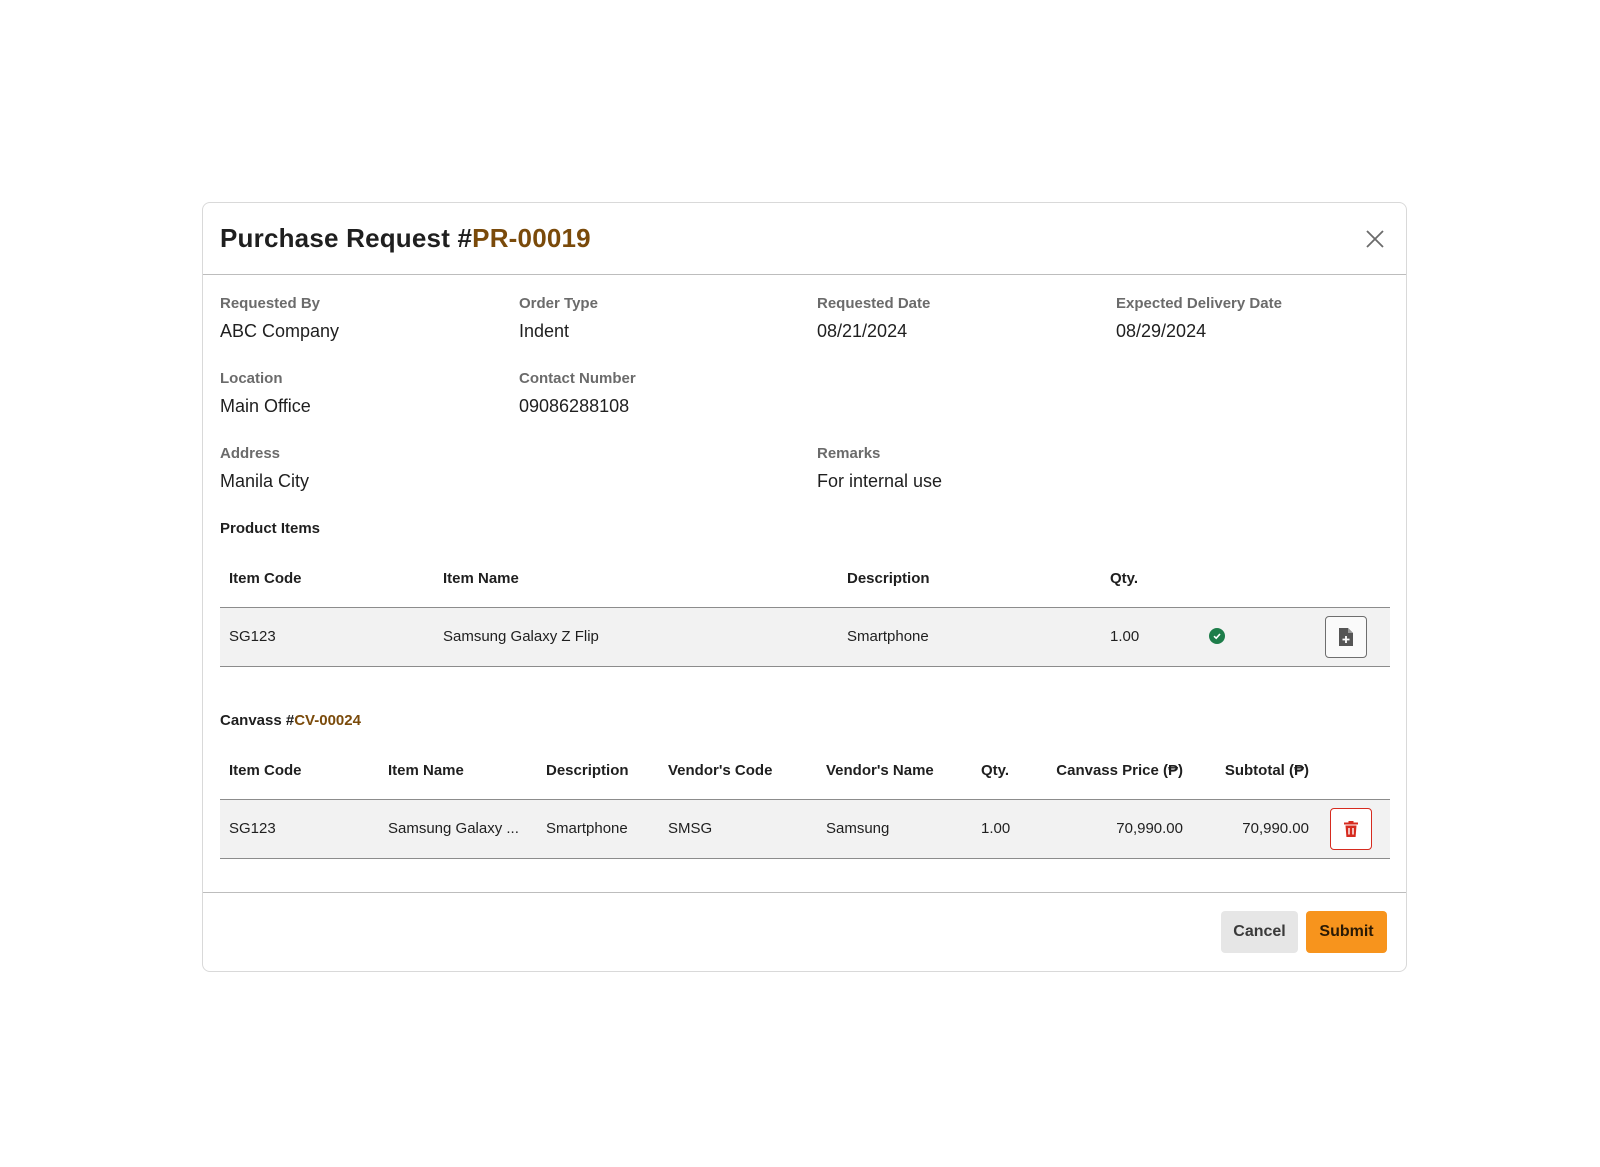 Image resolution: width=1600 pixels, height=1167 pixels. I want to click on contact-number-label: Contact Number, so click(577, 378).